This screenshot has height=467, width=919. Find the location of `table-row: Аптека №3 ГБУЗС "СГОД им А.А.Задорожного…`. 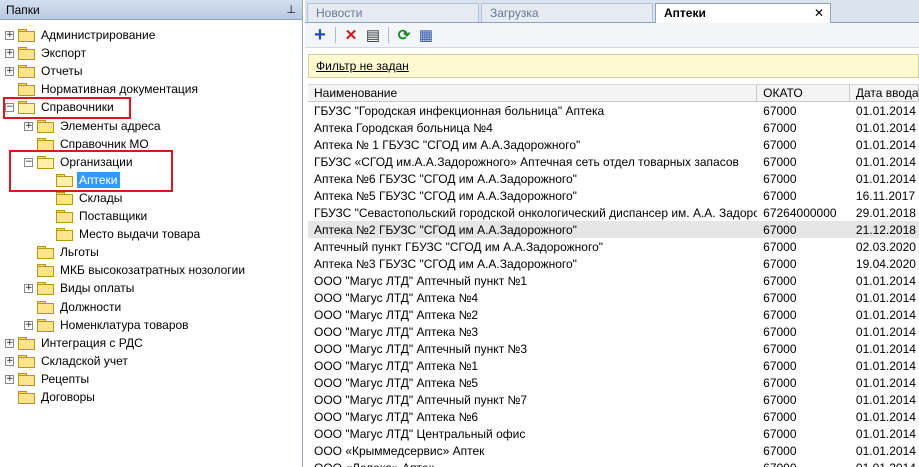

table-row: Аптека №3 ГБУЗС "СГОД им А.А.Задорожного… is located at coordinates (613, 263).